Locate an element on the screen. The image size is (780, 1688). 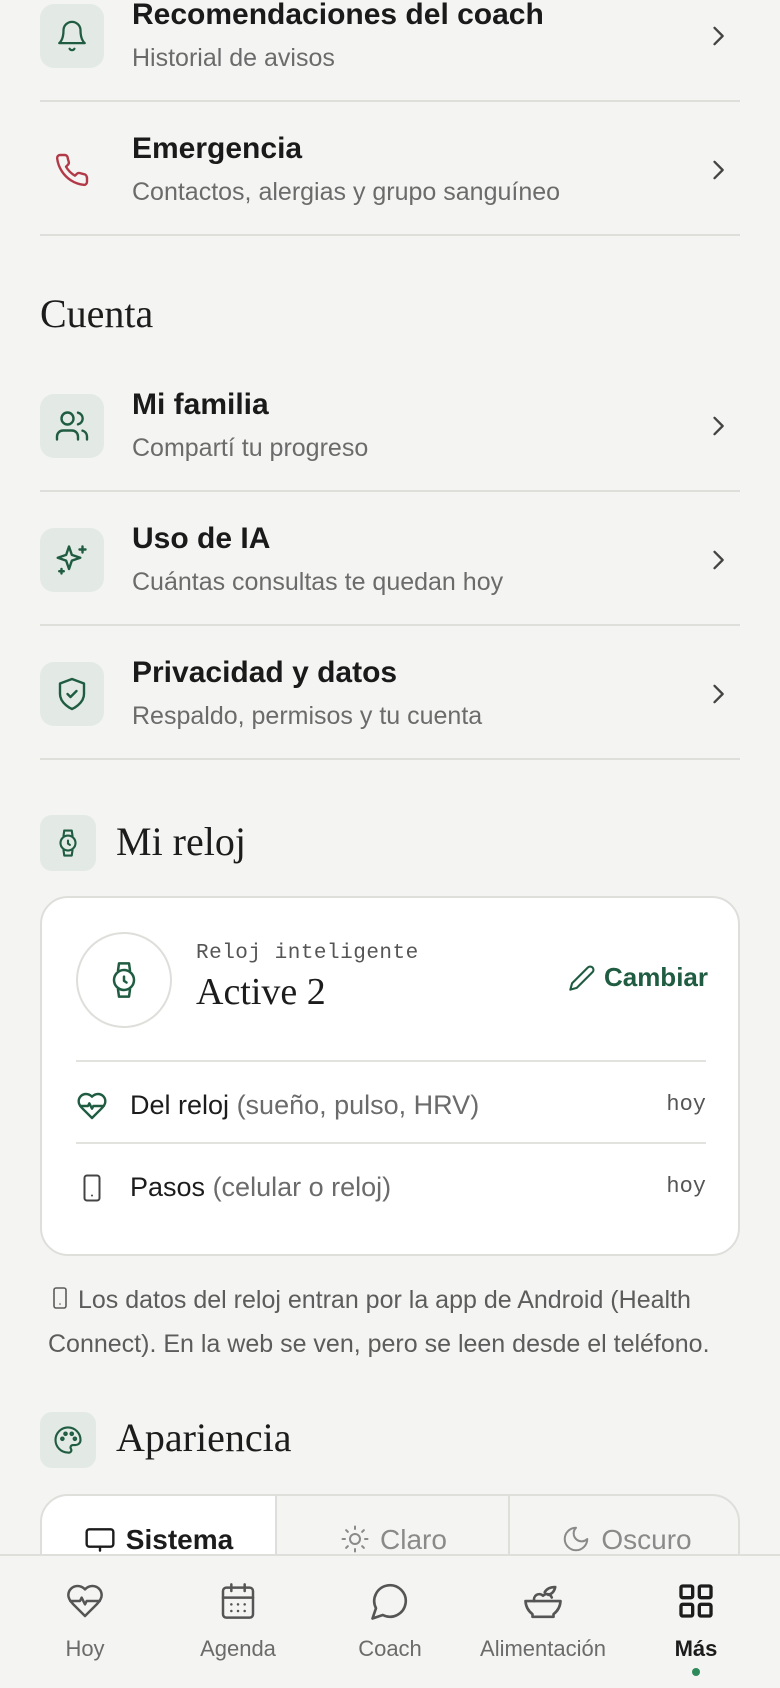
bell-icon is located at coordinates (72, 36).